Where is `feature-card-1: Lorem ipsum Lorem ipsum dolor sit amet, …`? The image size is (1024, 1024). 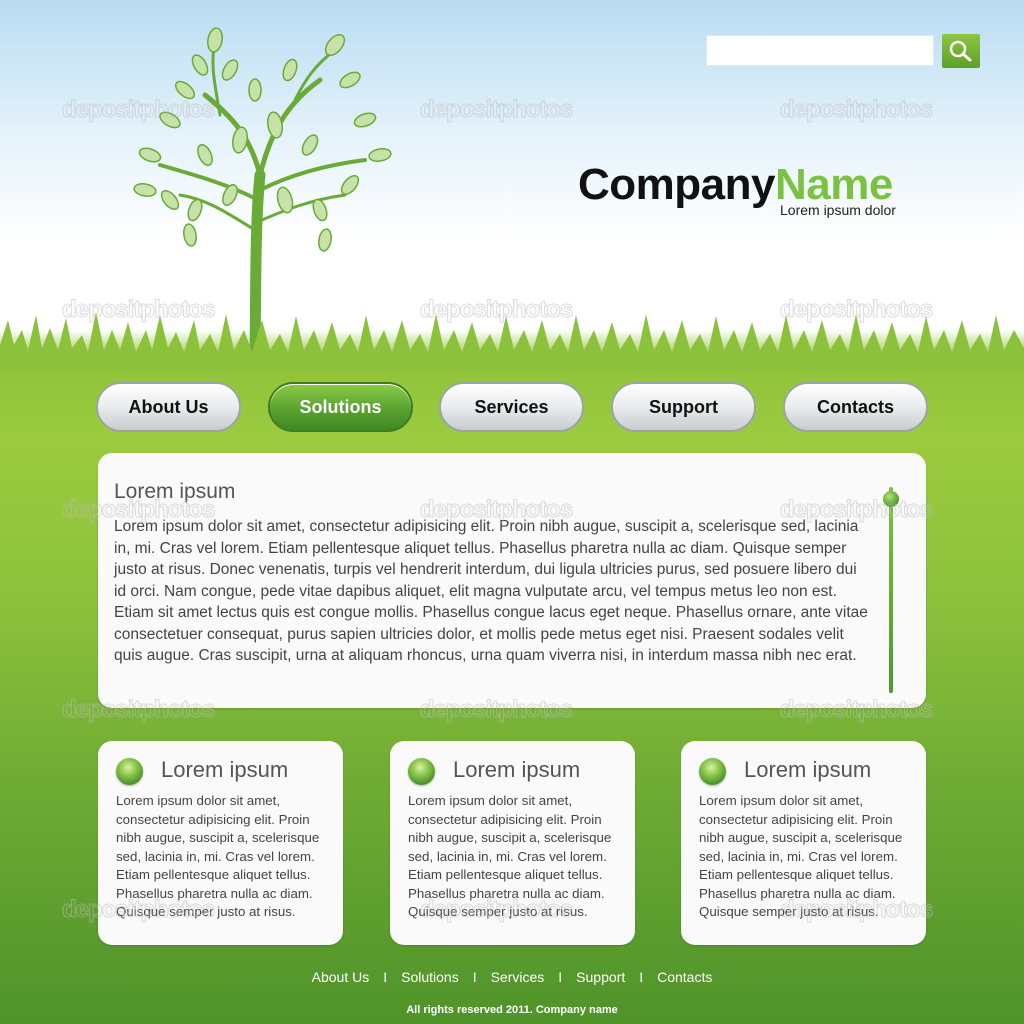
feature-card-1: Lorem ipsum Lorem ipsum dolor sit amet, … is located at coordinates (220, 843).